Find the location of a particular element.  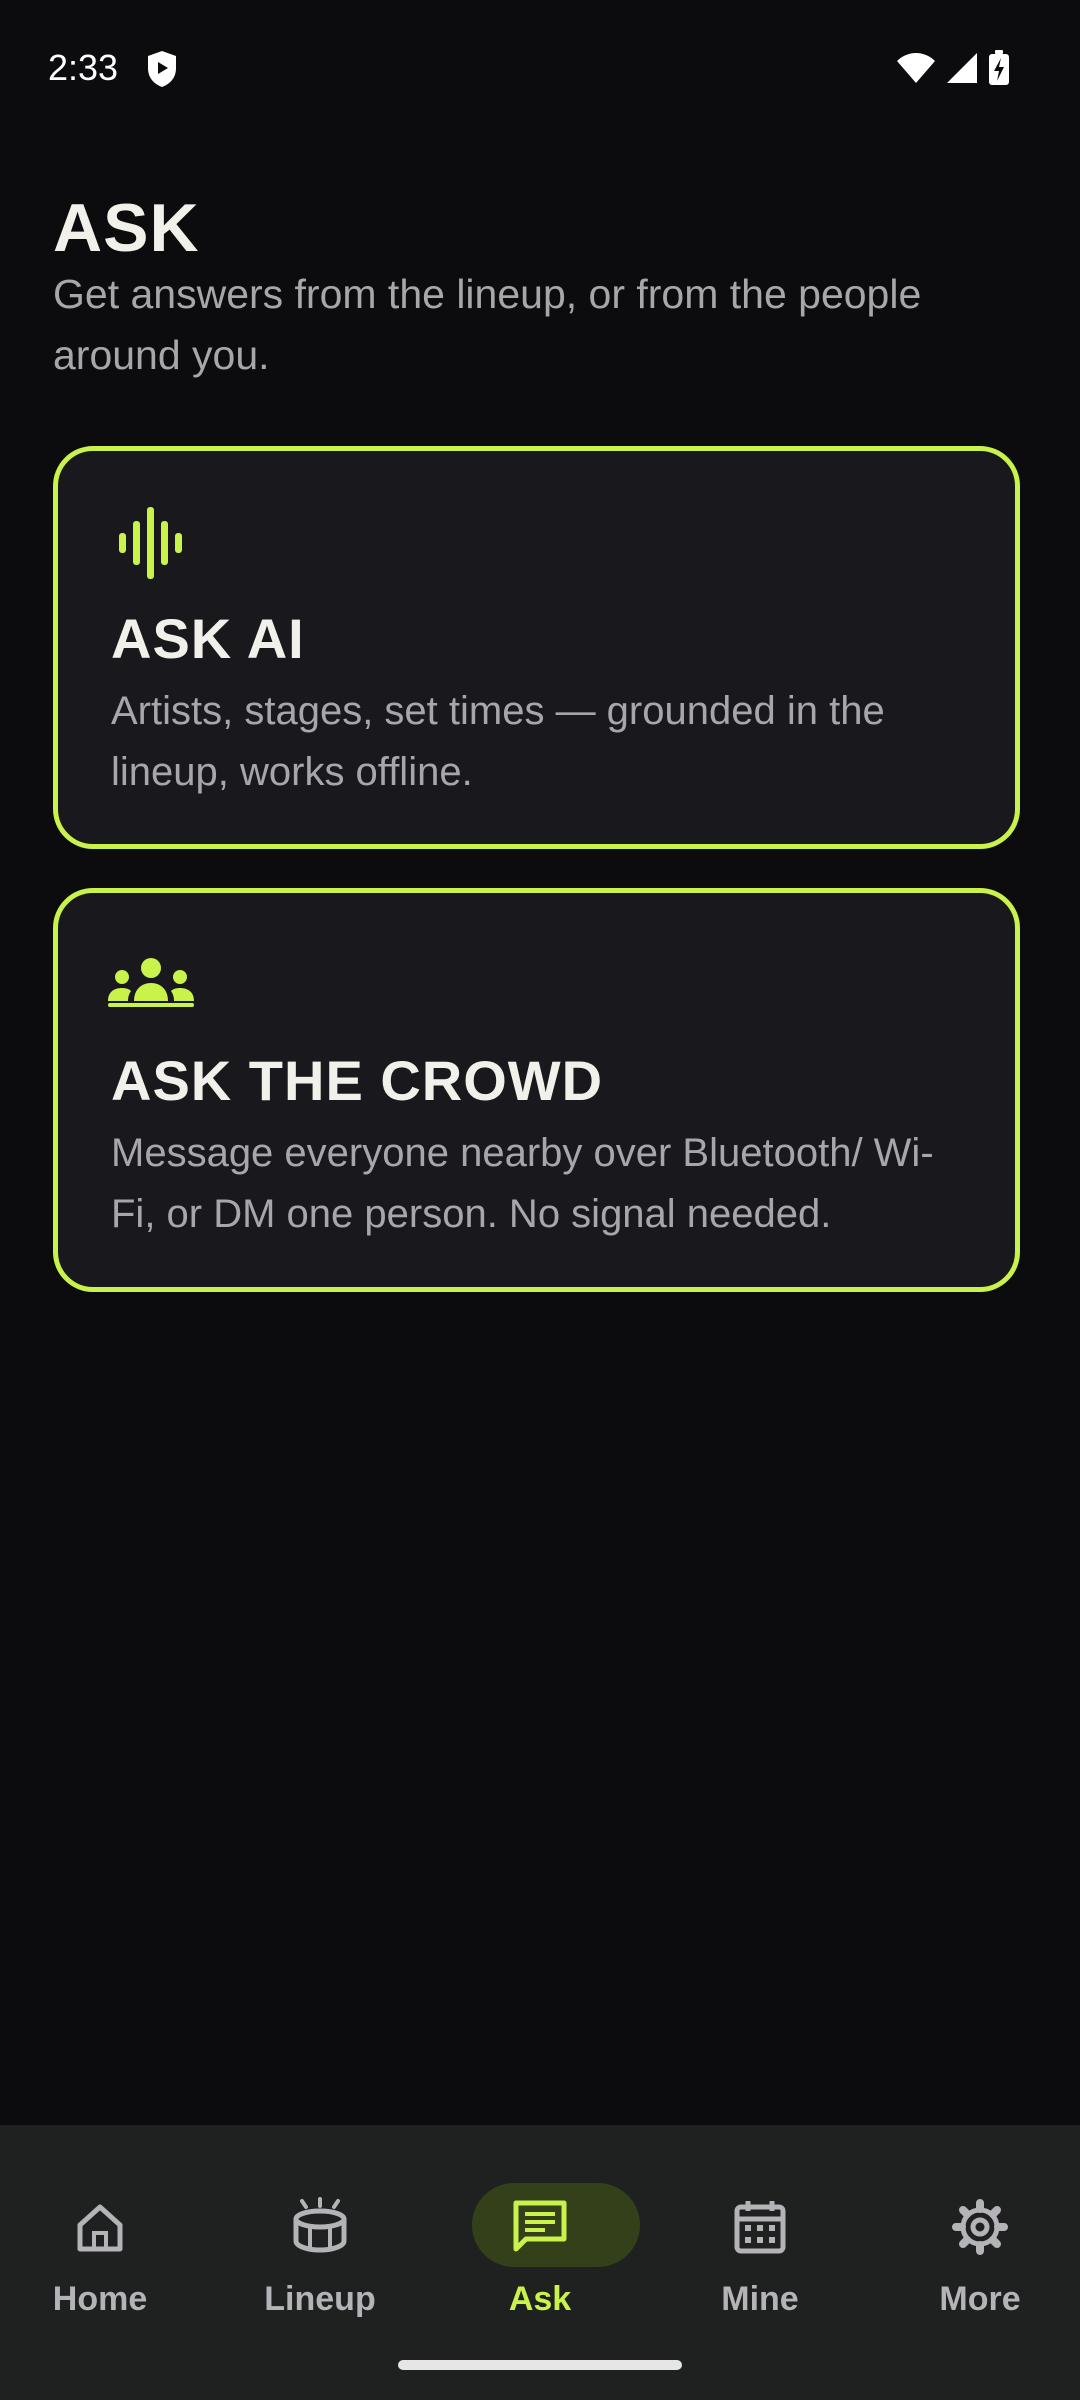

status-icons is located at coordinates (953, 68).